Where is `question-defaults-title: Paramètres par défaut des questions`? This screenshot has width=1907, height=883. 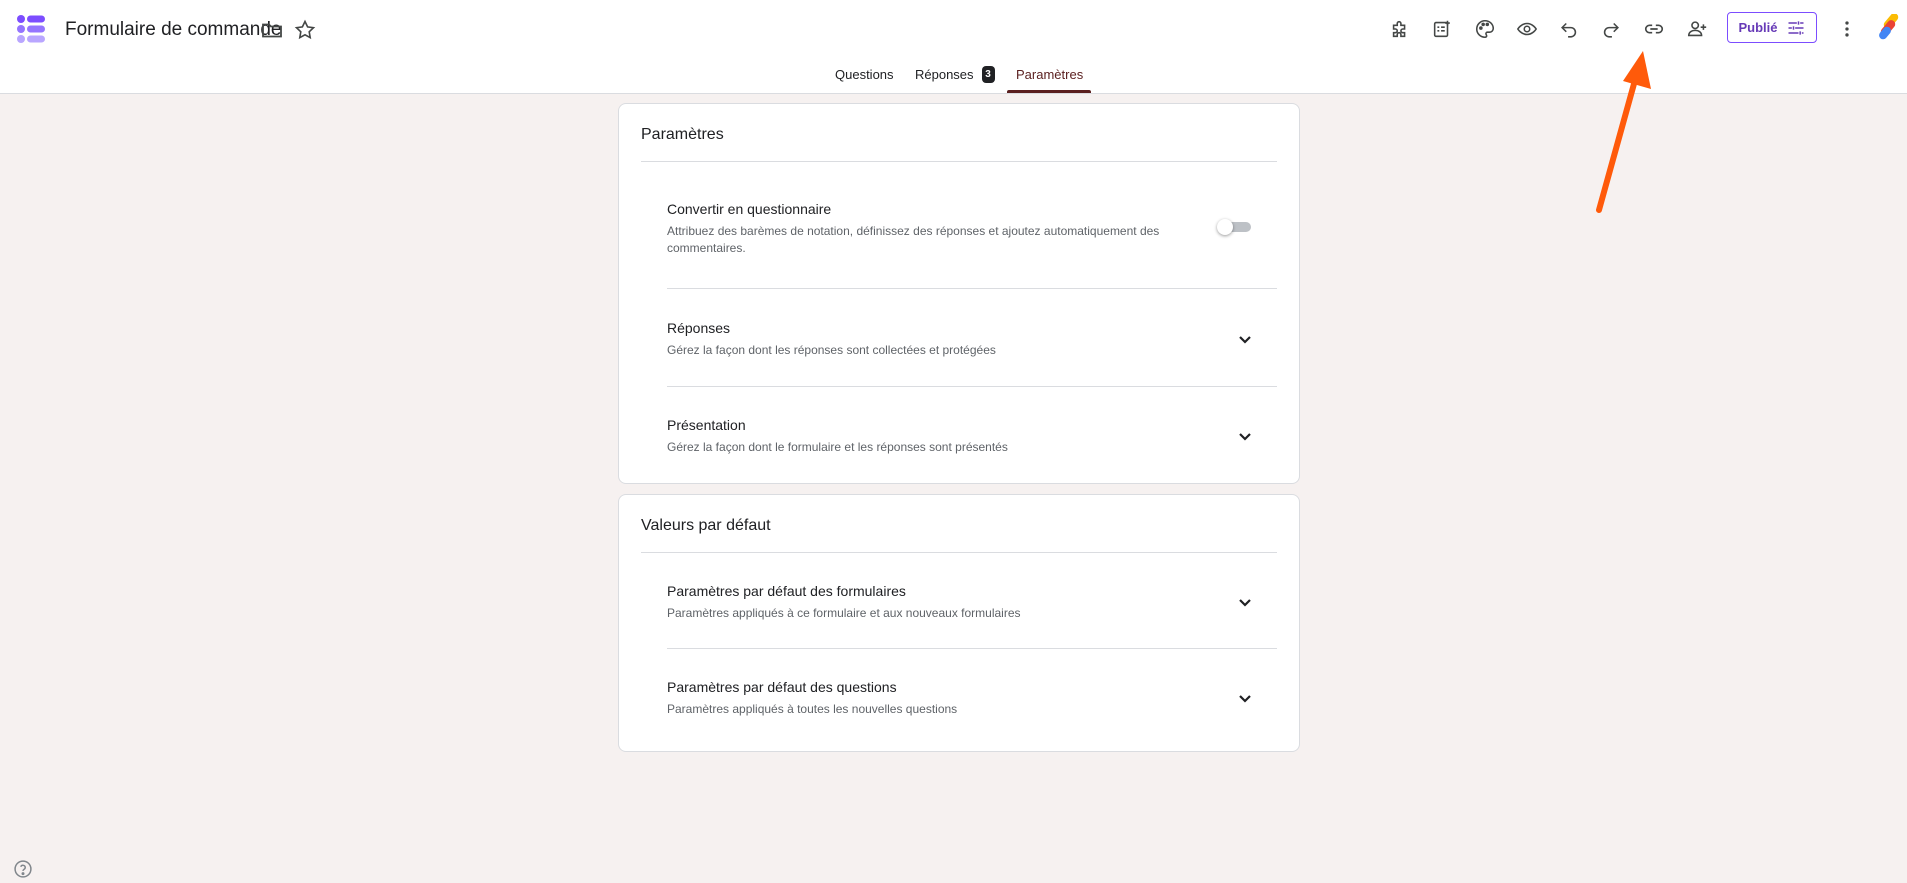 question-defaults-title: Paramètres par défaut des questions is located at coordinates (782, 687).